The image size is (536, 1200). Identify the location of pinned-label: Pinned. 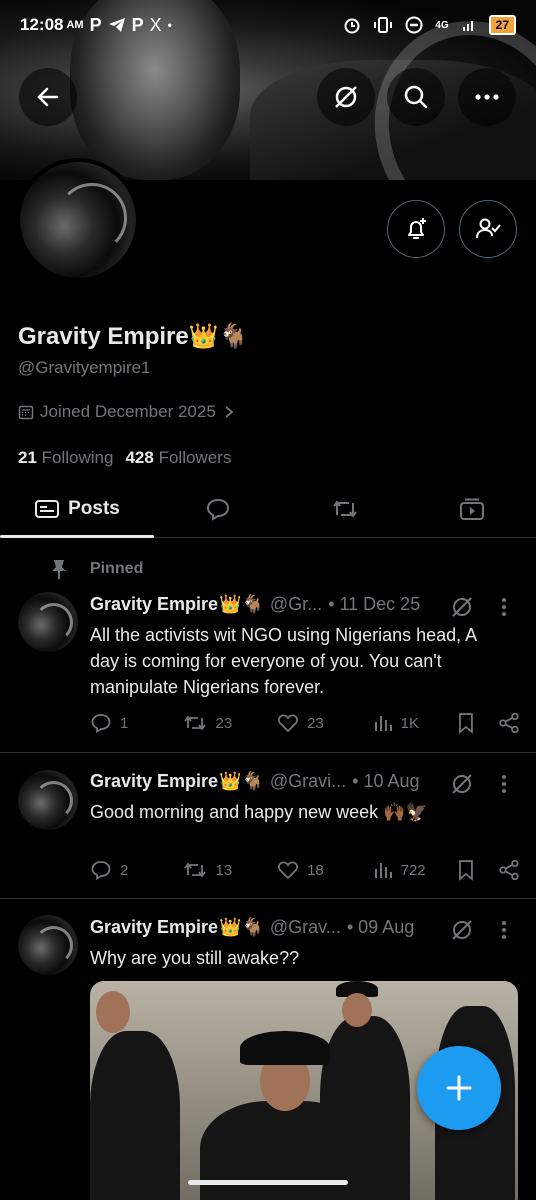
(117, 568).